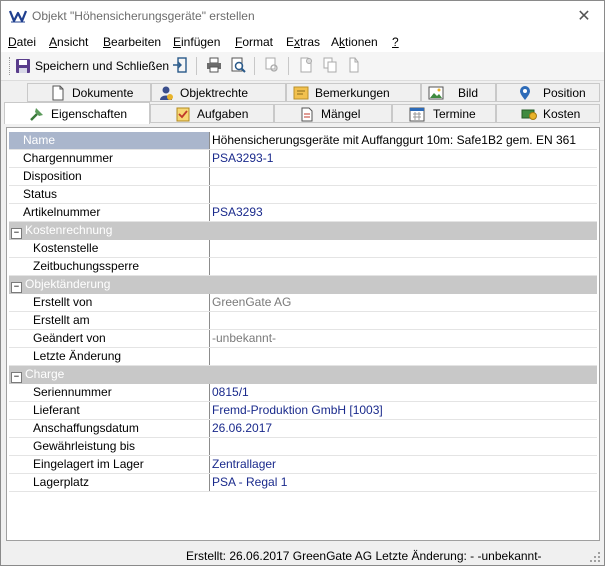 This screenshot has width=605, height=566. I want to click on property-row: Letzte Änderung, so click(303, 357).